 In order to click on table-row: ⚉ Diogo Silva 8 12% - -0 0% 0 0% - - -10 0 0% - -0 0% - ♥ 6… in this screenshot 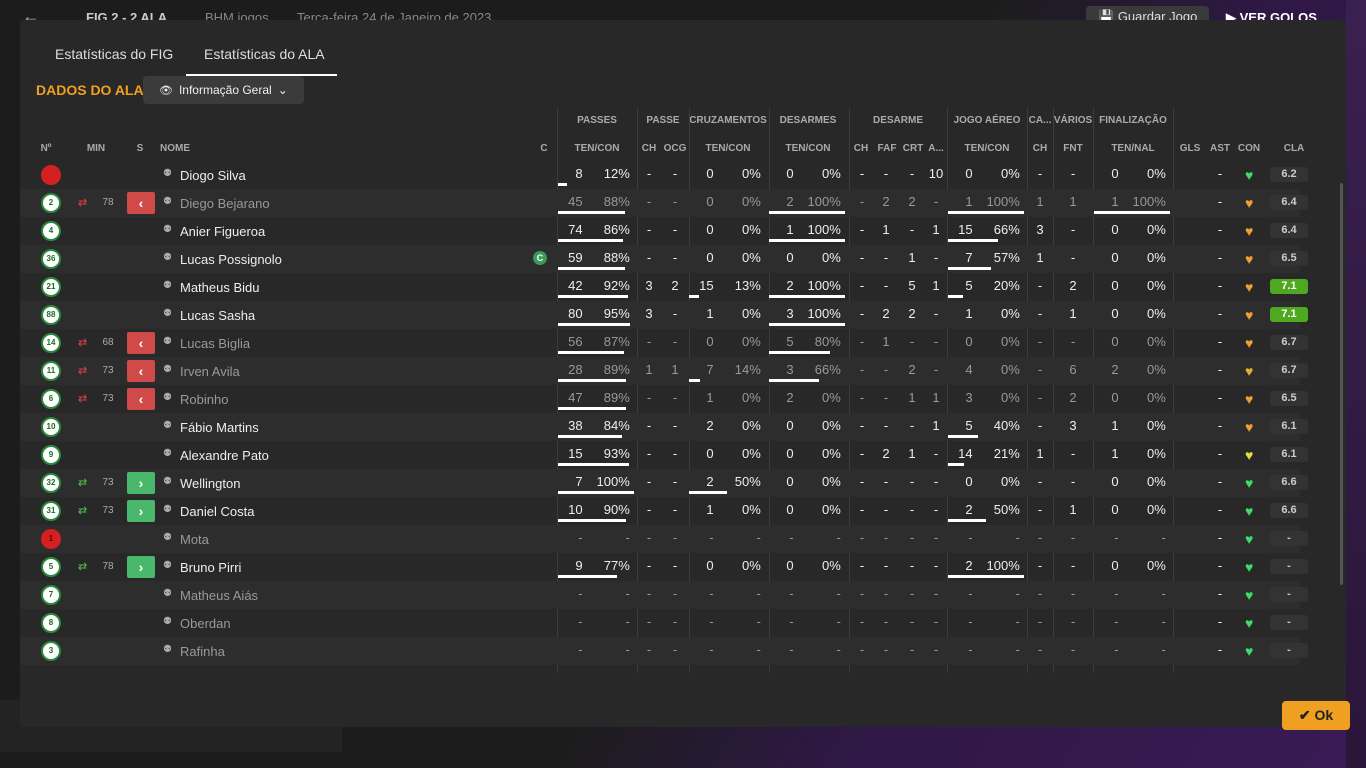, I will do `click(664, 175)`.